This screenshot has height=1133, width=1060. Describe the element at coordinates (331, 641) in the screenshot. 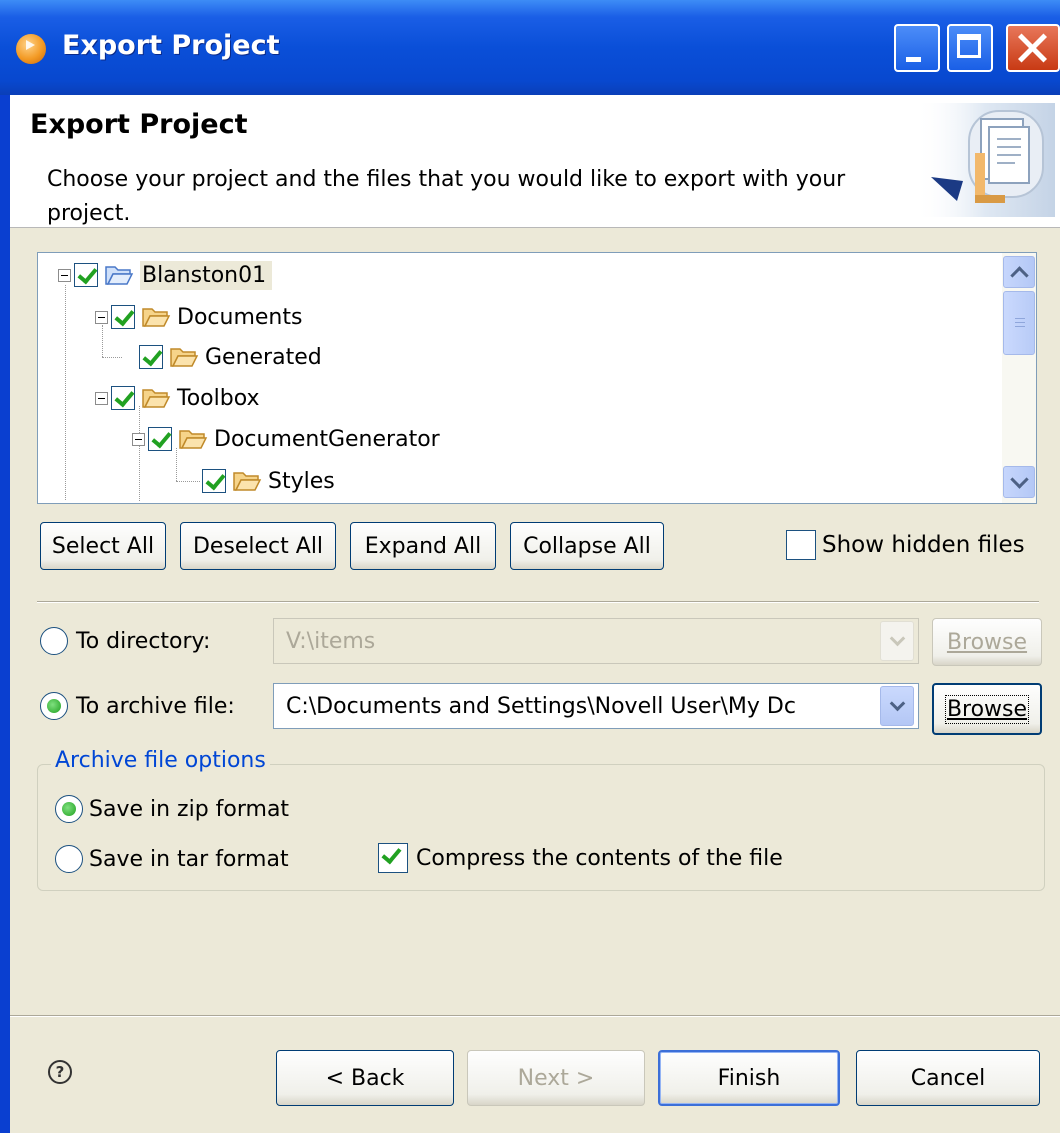

I see `directory-value: V:\items` at that location.